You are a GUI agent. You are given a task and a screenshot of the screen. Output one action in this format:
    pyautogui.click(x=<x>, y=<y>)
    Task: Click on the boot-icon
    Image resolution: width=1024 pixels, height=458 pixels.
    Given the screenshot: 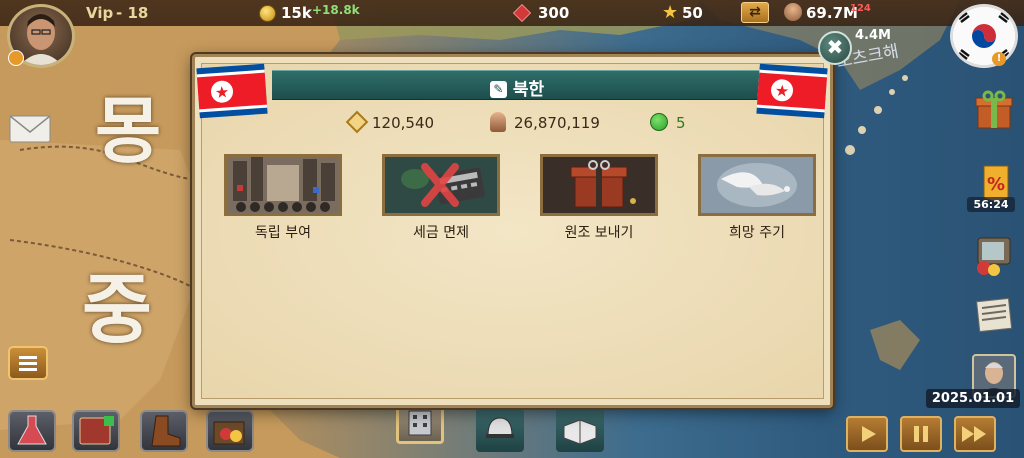 What is the action you would take?
    pyautogui.click(x=166, y=431)
    